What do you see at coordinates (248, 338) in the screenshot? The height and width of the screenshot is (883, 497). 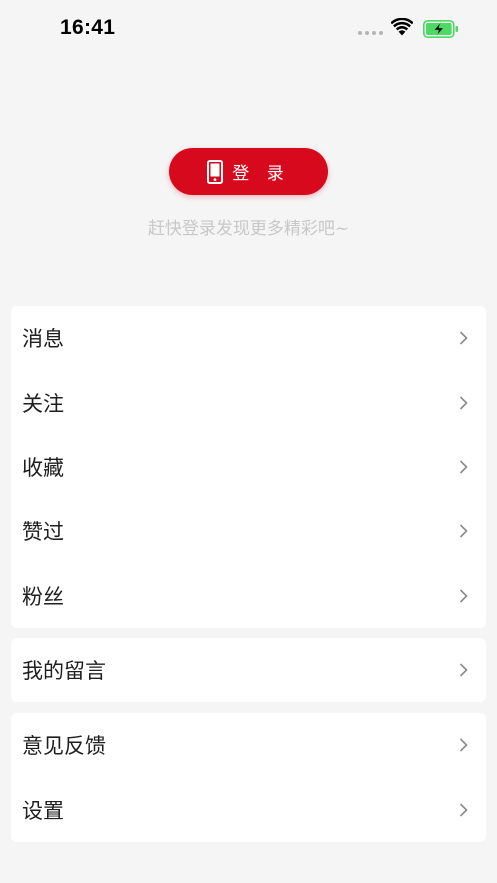 I see `menu-item-messages: 消息` at bounding box center [248, 338].